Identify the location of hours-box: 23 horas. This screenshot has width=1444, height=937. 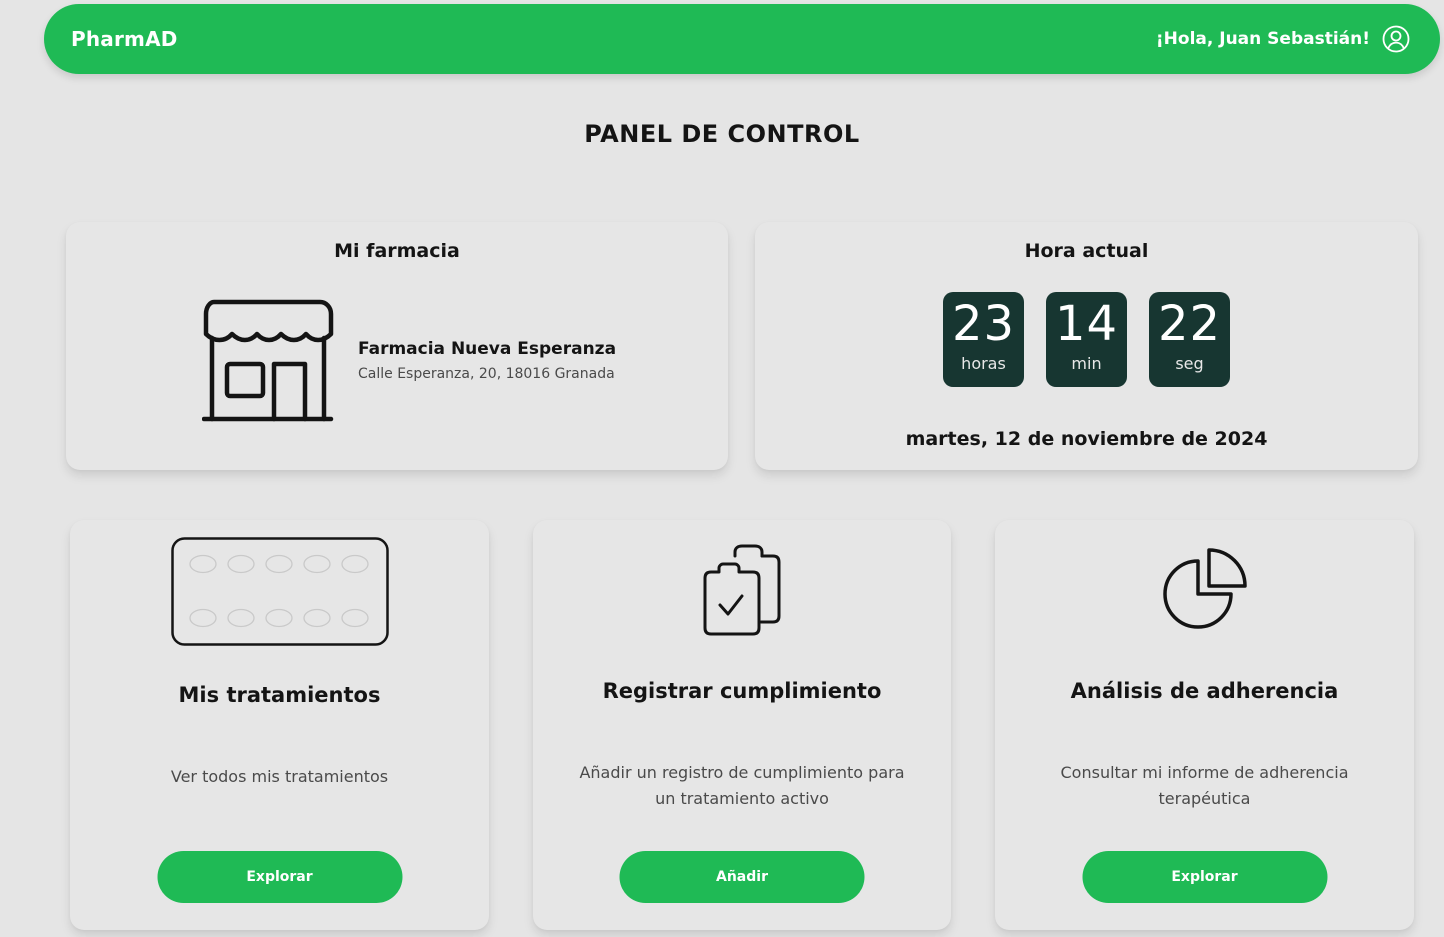
(983, 339).